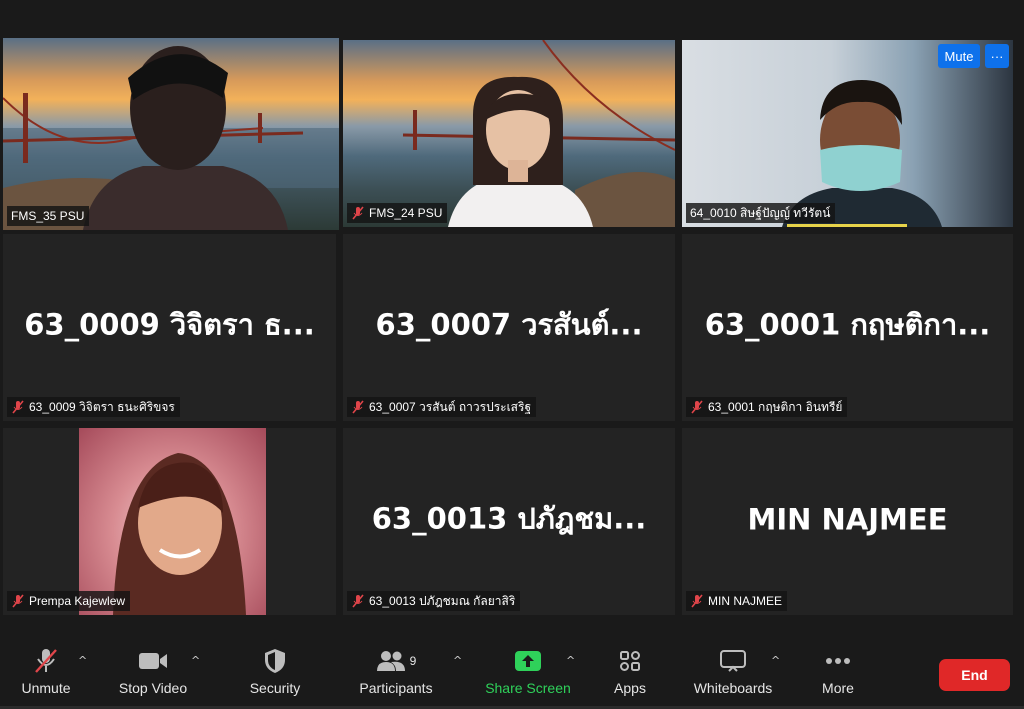 The height and width of the screenshot is (709, 1024). I want to click on name-tag: FMS_35 PSU, so click(48, 216).